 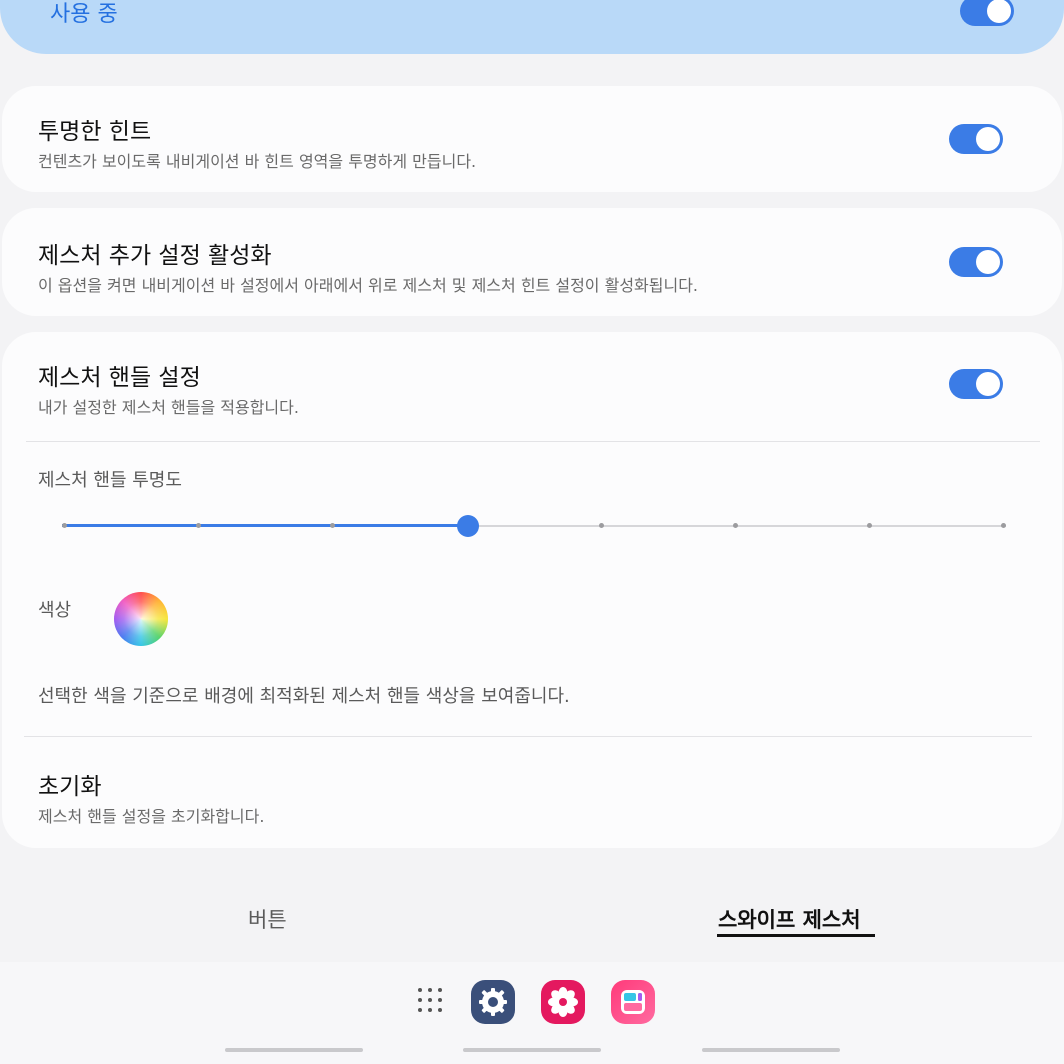 I want to click on extra-gesture-settings-title: 제스처 추가 설정 활성화, so click(x=155, y=256).